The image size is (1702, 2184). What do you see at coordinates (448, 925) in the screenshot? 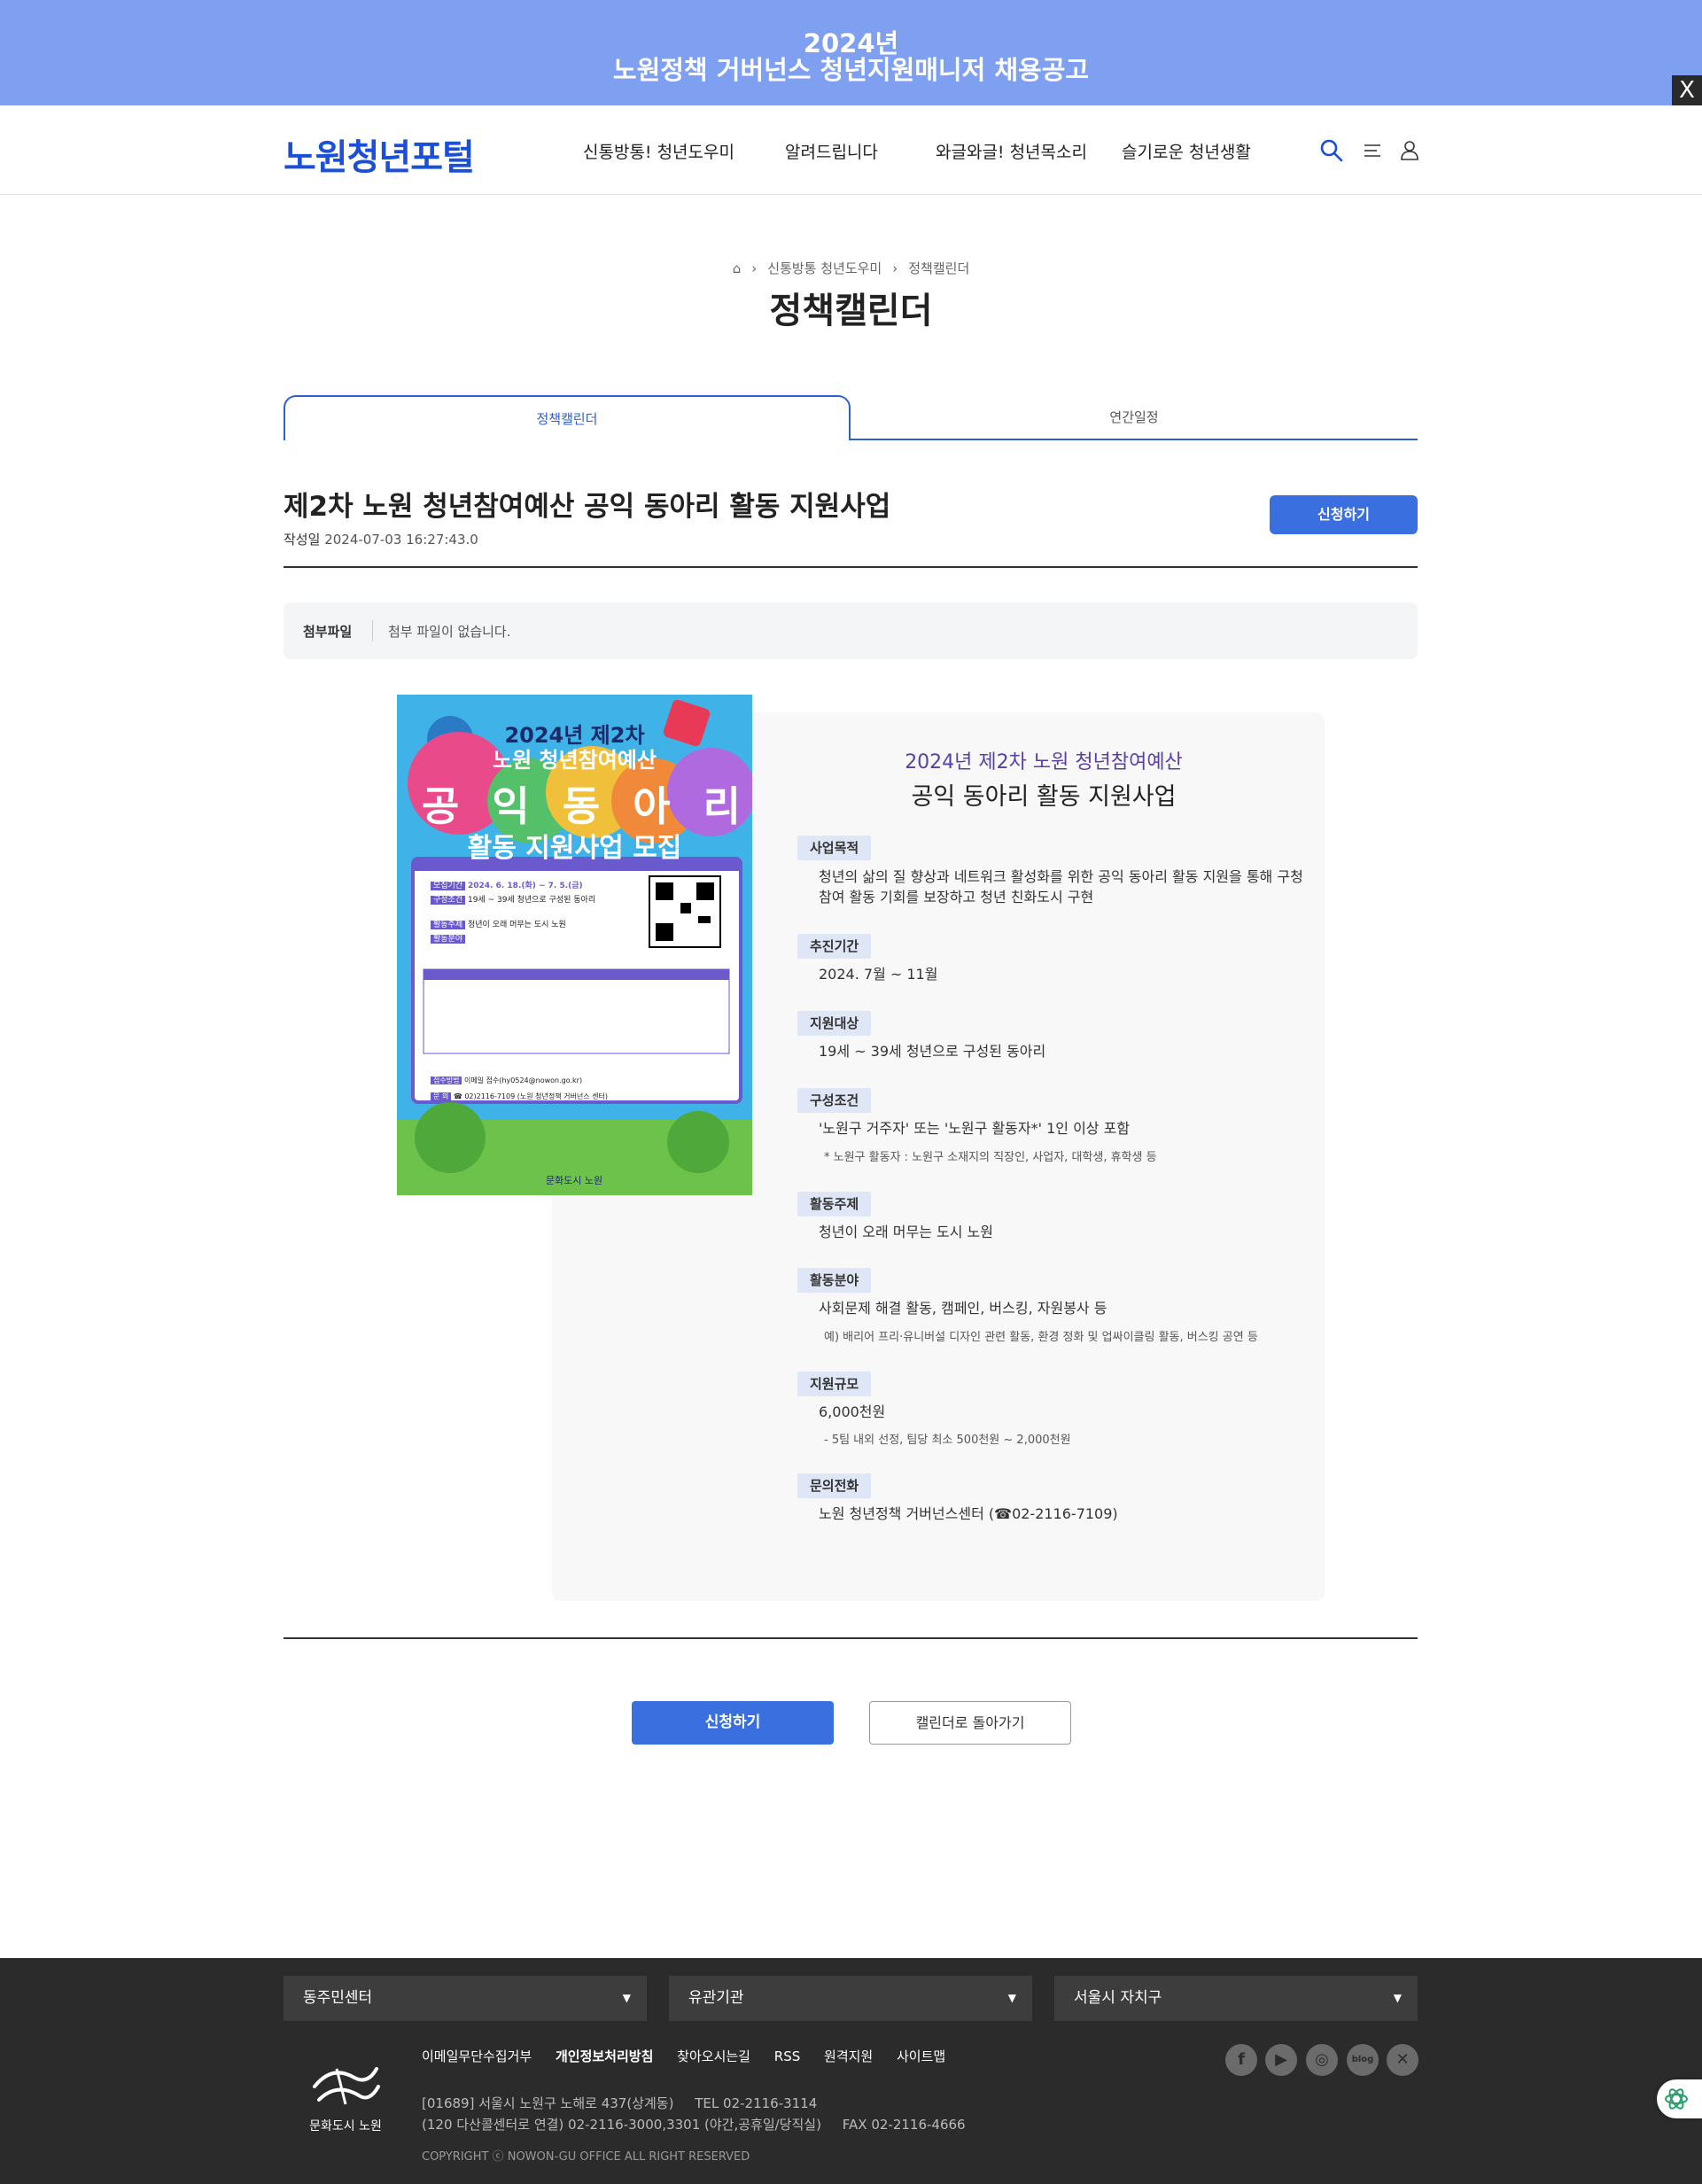
I see `poster-row-key: 활동주제` at bounding box center [448, 925].